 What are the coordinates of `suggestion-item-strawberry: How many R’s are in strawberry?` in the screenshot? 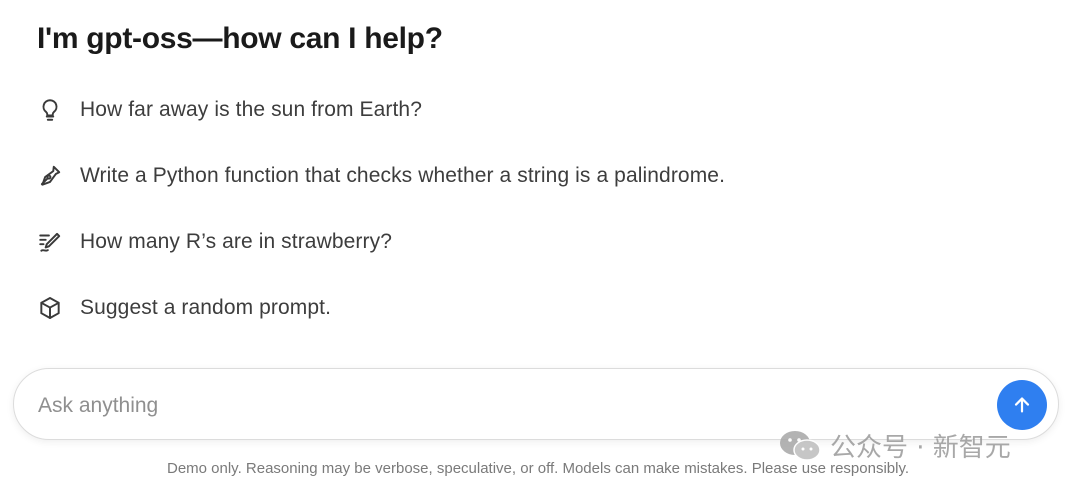 It's located at (486, 242).